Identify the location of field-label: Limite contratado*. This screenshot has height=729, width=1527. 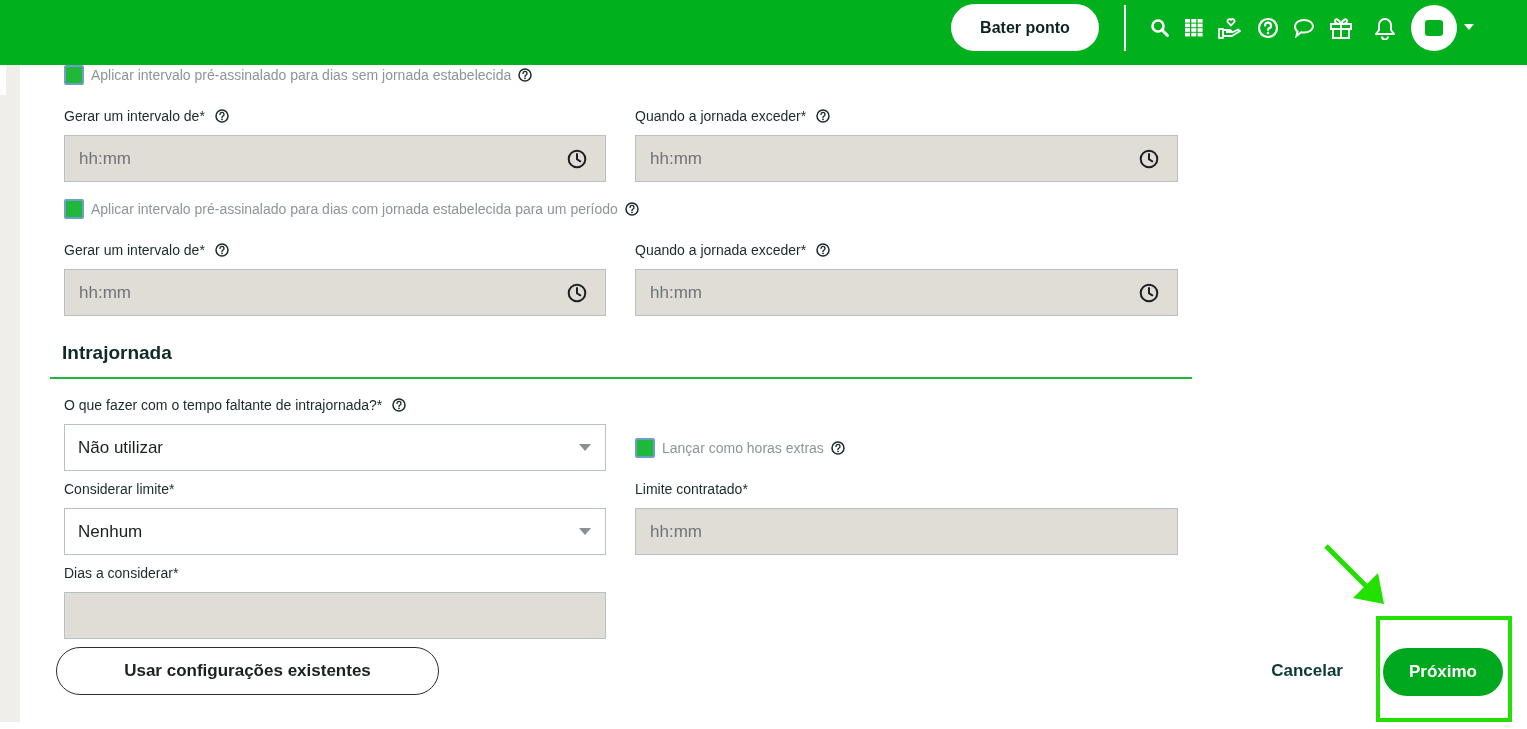
(691, 489).